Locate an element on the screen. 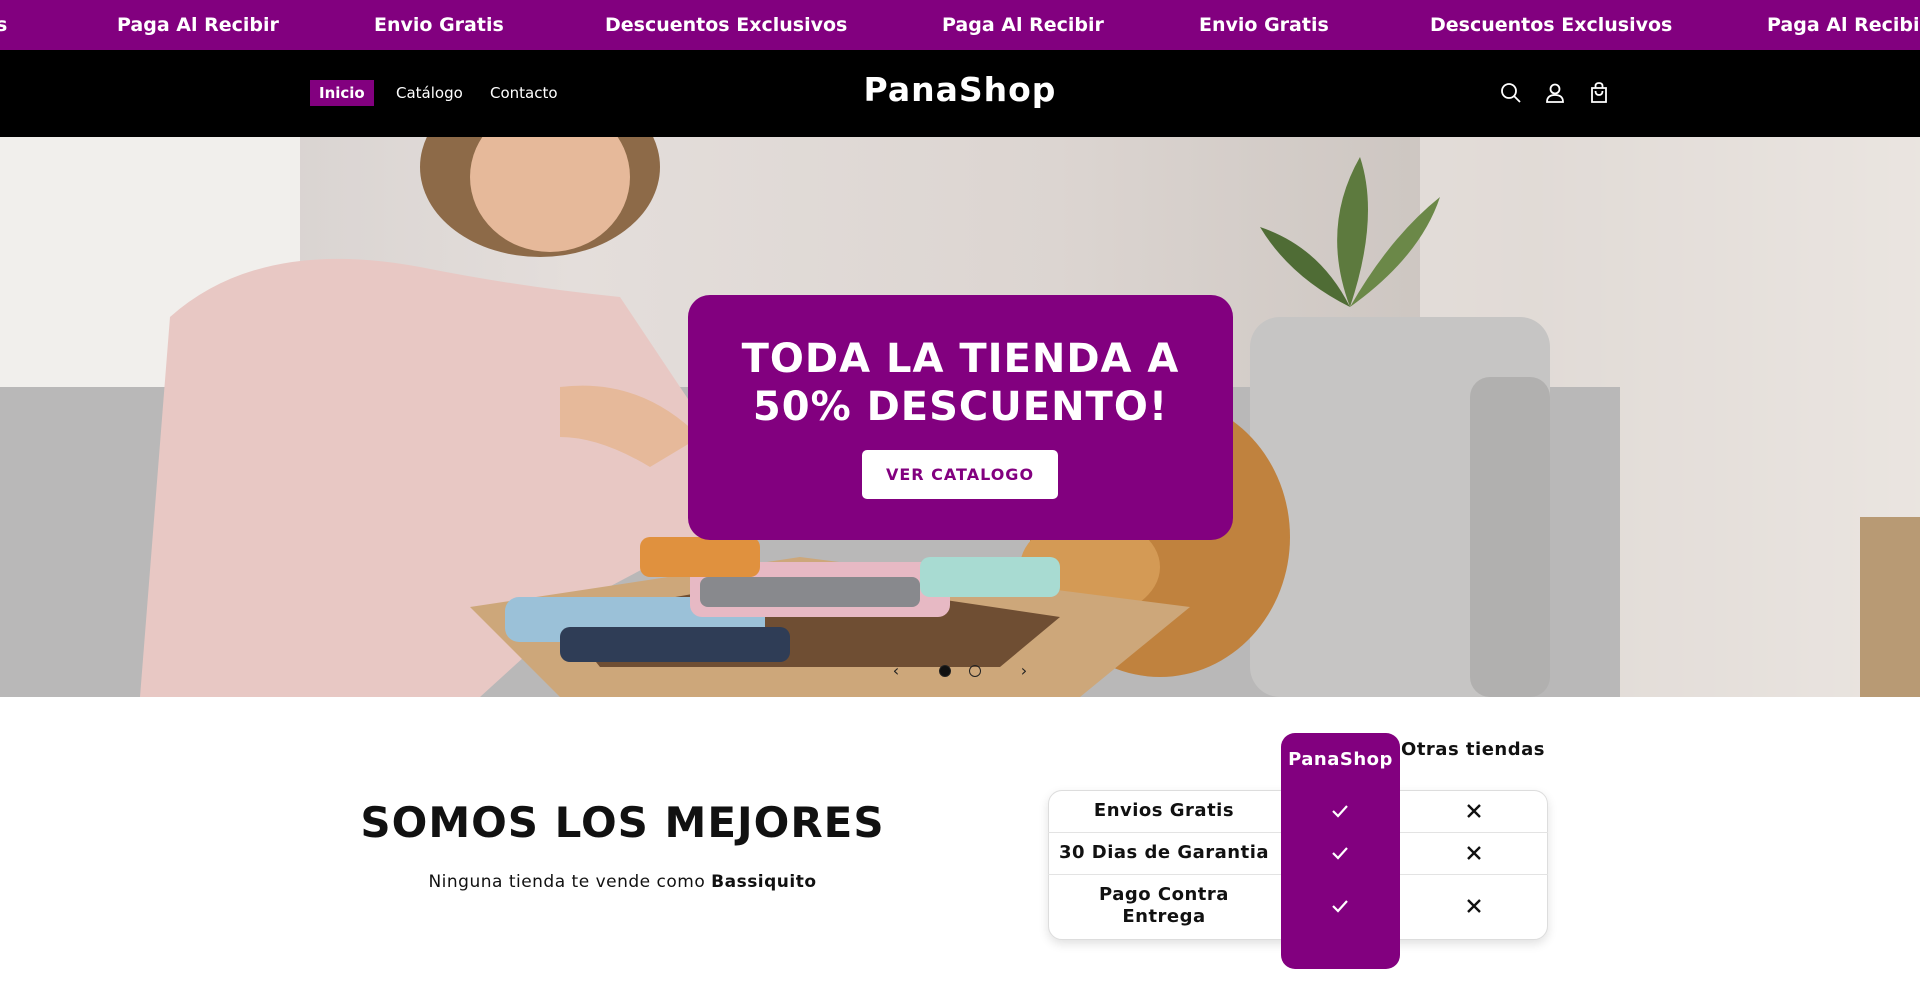 This screenshot has height=993, width=1920. panashop-header: PanaShop is located at coordinates (1340, 759).